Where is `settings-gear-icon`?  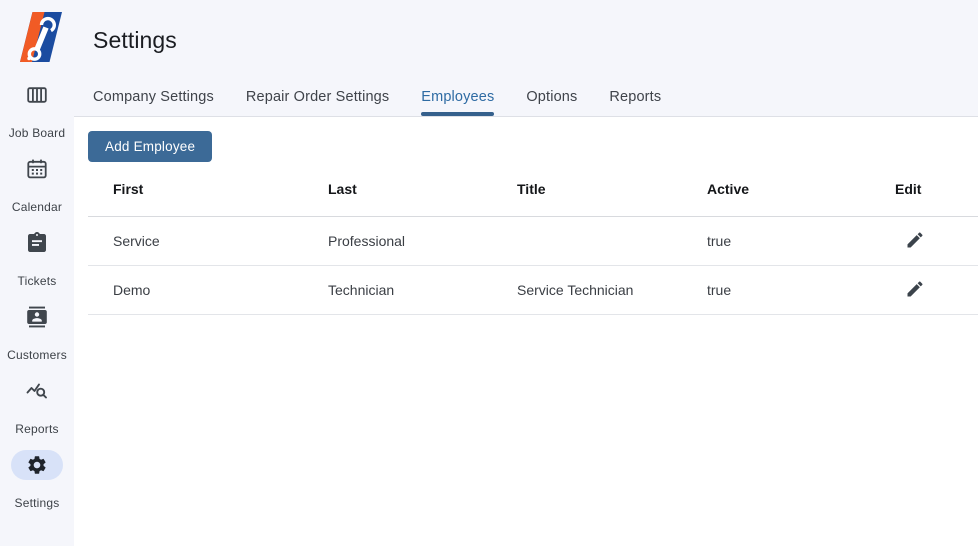
settings-gear-icon is located at coordinates (37, 465).